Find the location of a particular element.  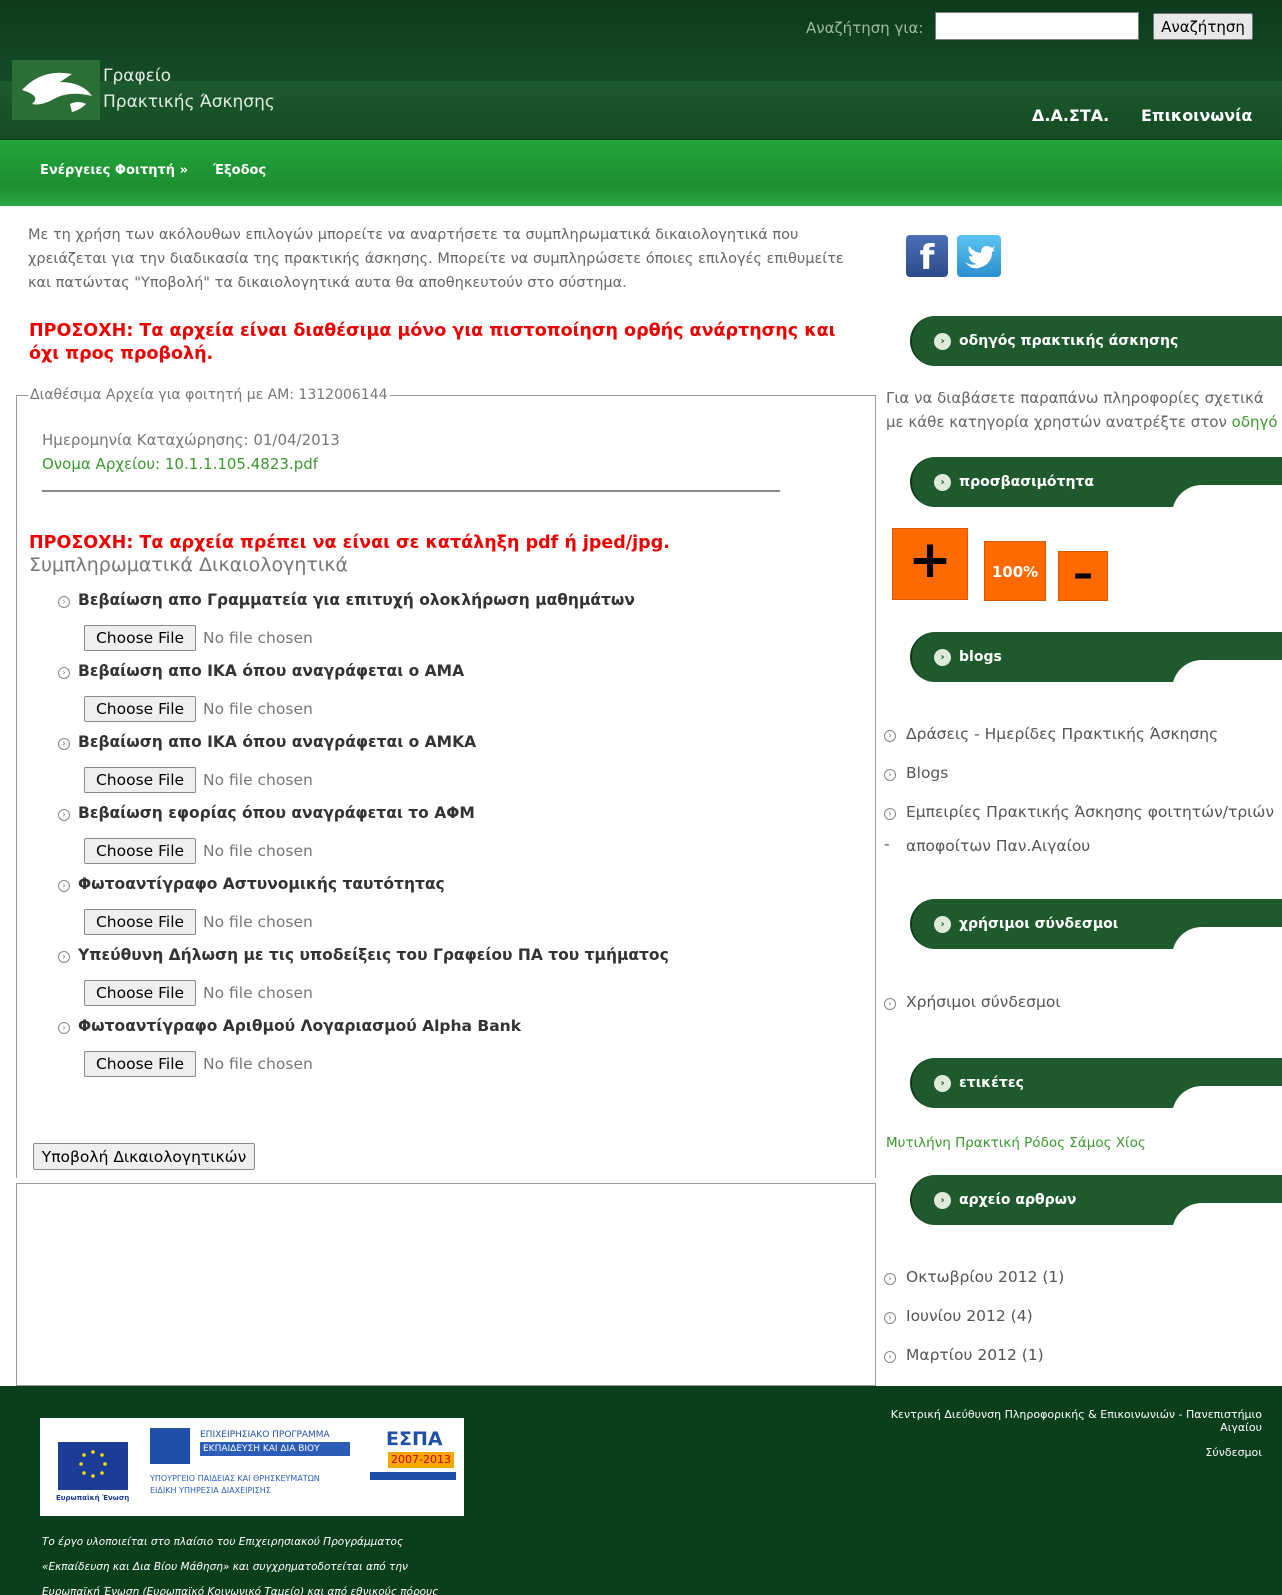

archive-item-label: Ιουνίου 2012 (4) is located at coordinates (969, 1316).